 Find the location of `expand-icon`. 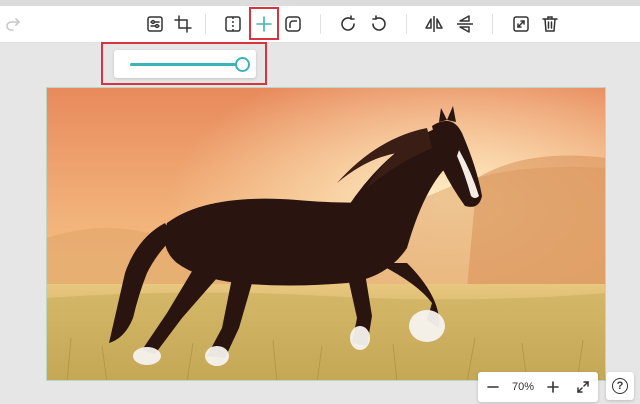

expand-icon is located at coordinates (583, 387).